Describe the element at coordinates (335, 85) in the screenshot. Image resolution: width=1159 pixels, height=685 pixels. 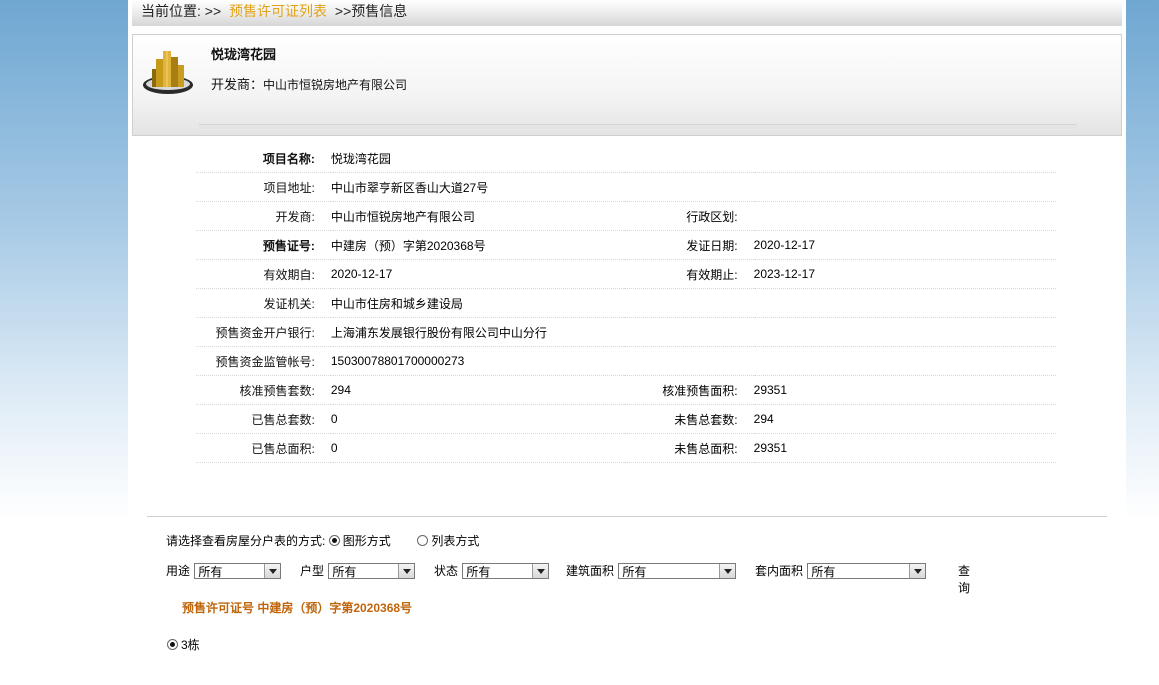
I see `header-developer-name: 中山市恒锐房地产有限公司` at that location.